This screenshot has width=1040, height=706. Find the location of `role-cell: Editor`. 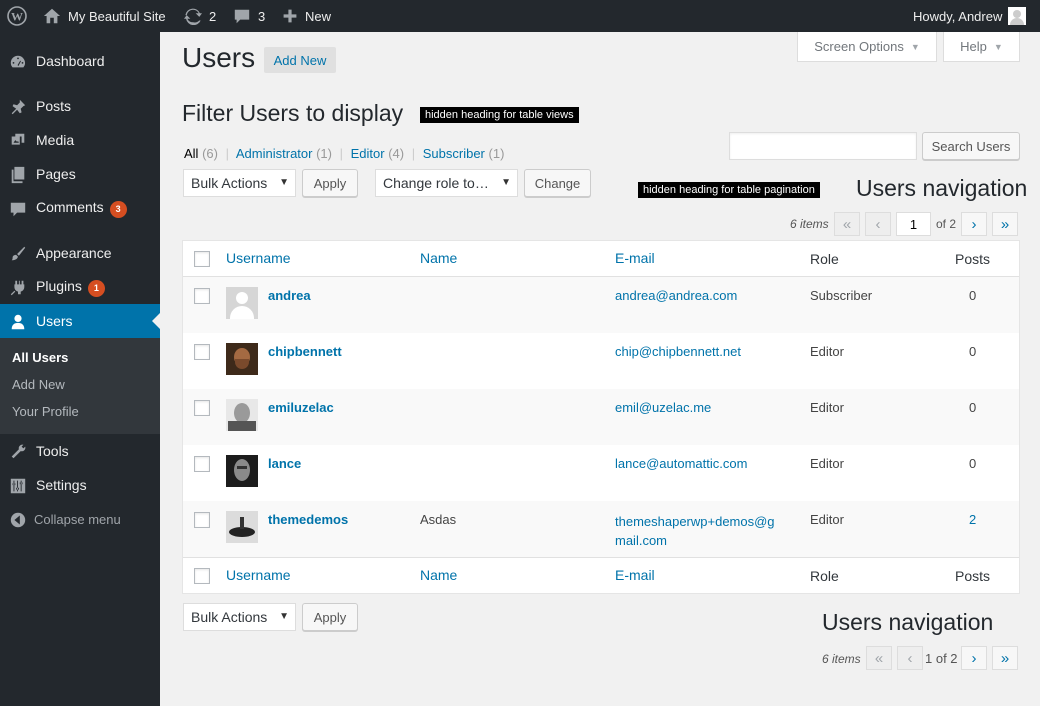

role-cell: Editor is located at coordinates (827, 463).